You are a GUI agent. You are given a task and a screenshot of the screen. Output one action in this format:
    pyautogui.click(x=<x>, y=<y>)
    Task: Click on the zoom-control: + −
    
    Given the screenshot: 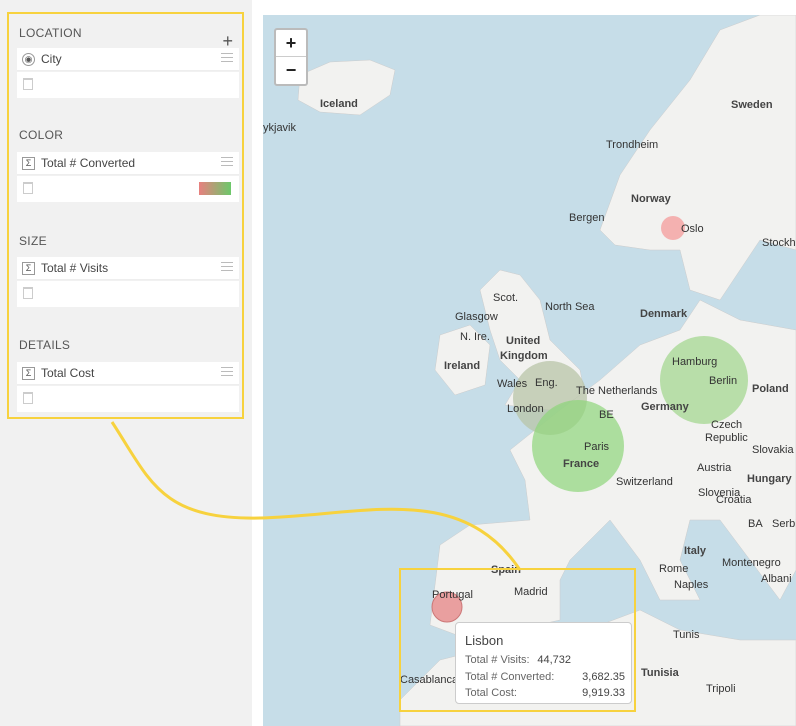 What is the action you would take?
    pyautogui.click(x=291, y=57)
    